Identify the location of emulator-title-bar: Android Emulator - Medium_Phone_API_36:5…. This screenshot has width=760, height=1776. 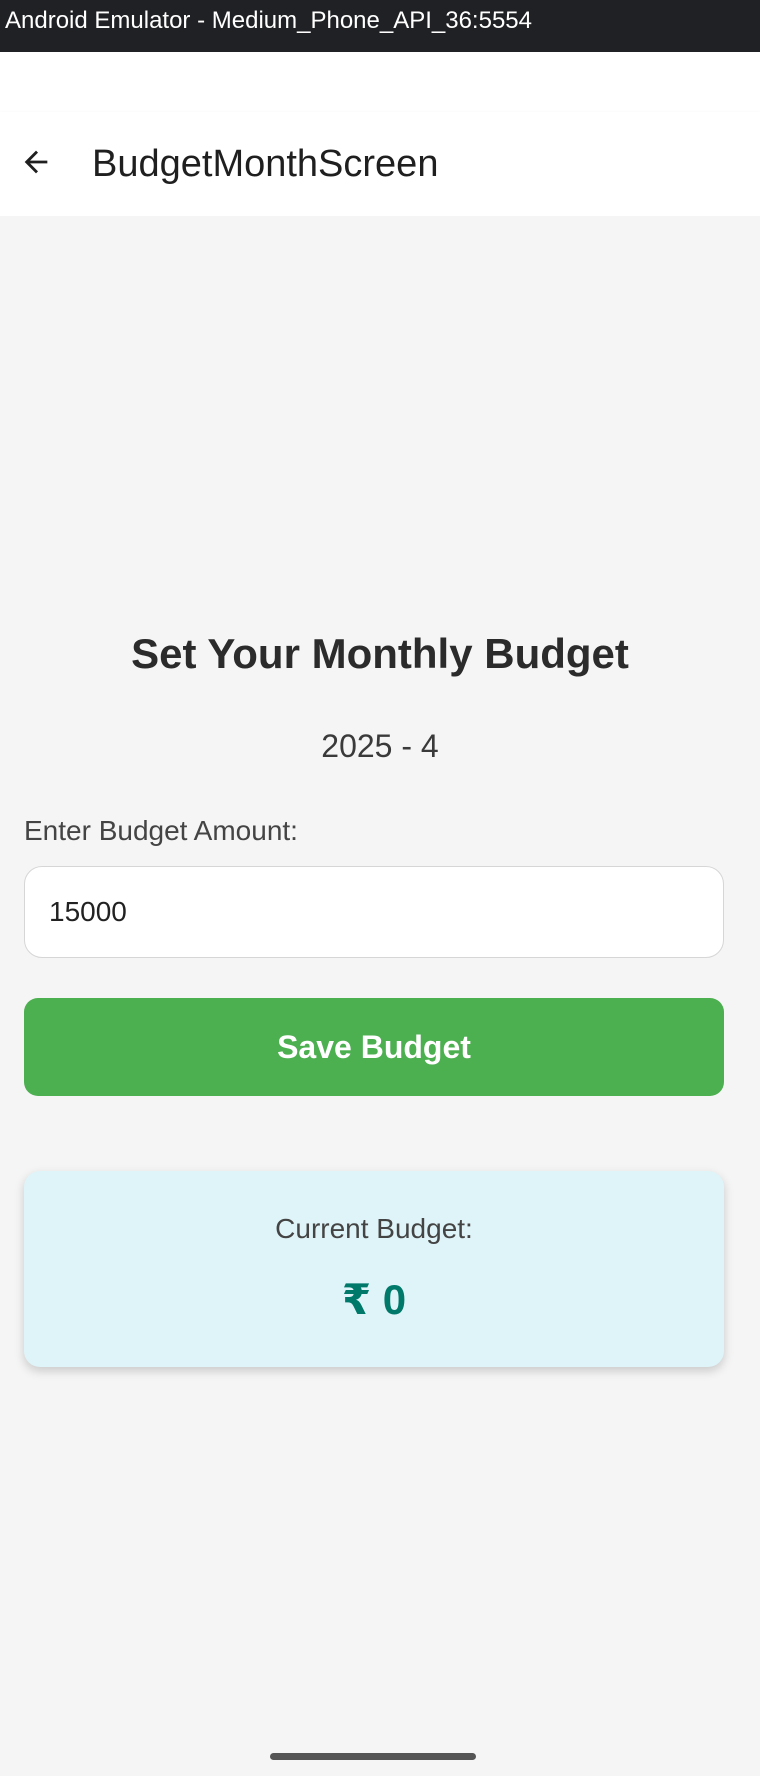
(380, 26).